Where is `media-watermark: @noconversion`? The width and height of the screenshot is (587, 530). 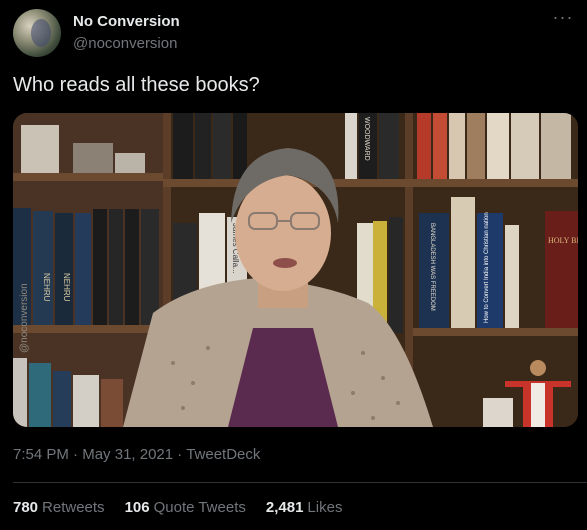
media-watermark: @noconversion is located at coordinates (24, 318).